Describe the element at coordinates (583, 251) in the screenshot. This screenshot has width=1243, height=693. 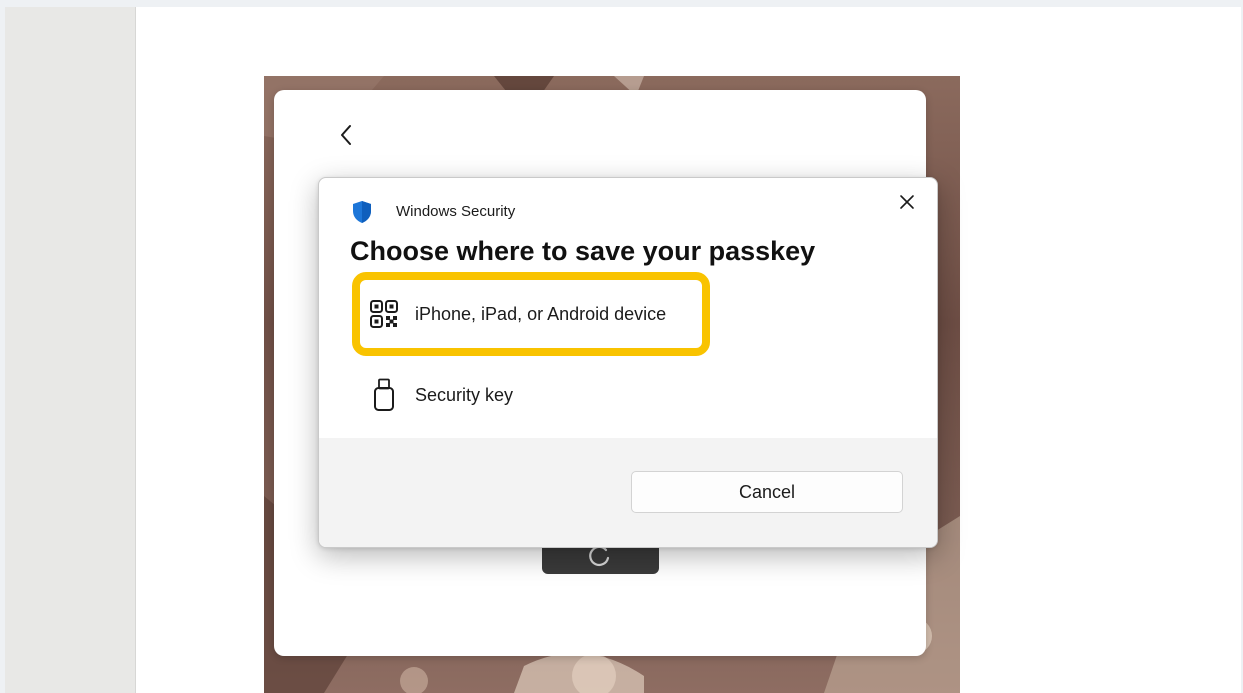
I see `dialog-title: Choose where to save your passkey` at that location.